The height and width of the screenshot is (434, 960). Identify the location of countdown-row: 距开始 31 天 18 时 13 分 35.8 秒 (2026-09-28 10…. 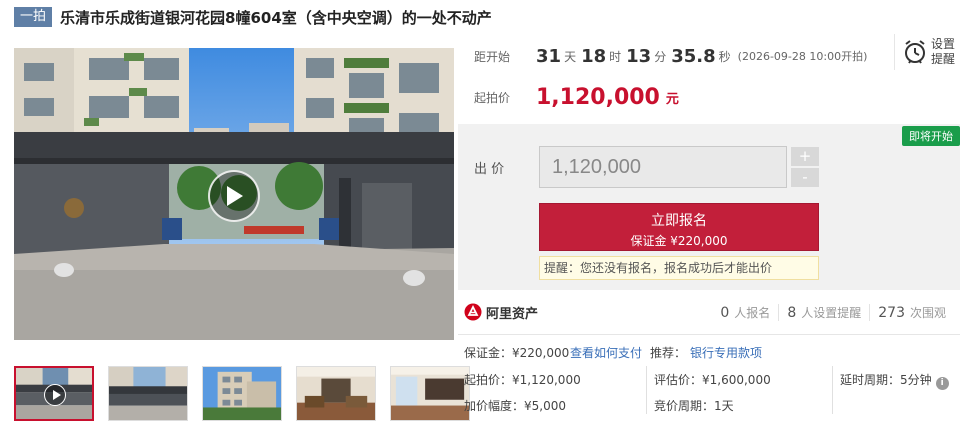
(674, 56).